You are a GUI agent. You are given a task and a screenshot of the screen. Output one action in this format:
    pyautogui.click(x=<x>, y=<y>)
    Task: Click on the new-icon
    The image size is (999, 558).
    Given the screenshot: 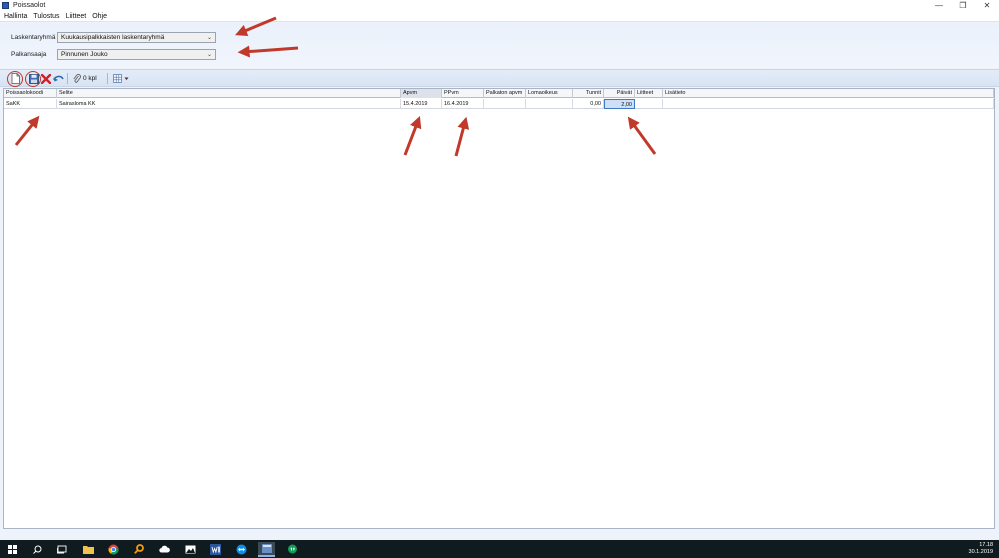 What is the action you would take?
    pyautogui.click(x=15, y=78)
    